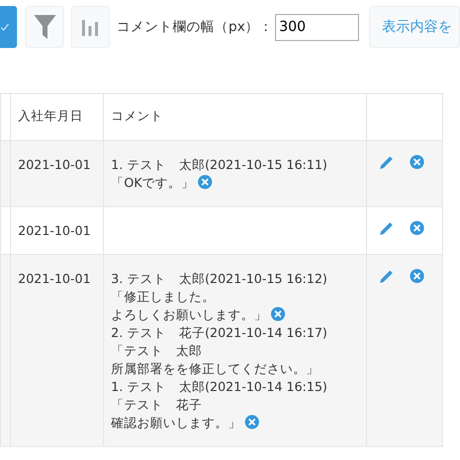  I want to click on comment-text: 所属部署をを修正してください。」, so click(215, 368).